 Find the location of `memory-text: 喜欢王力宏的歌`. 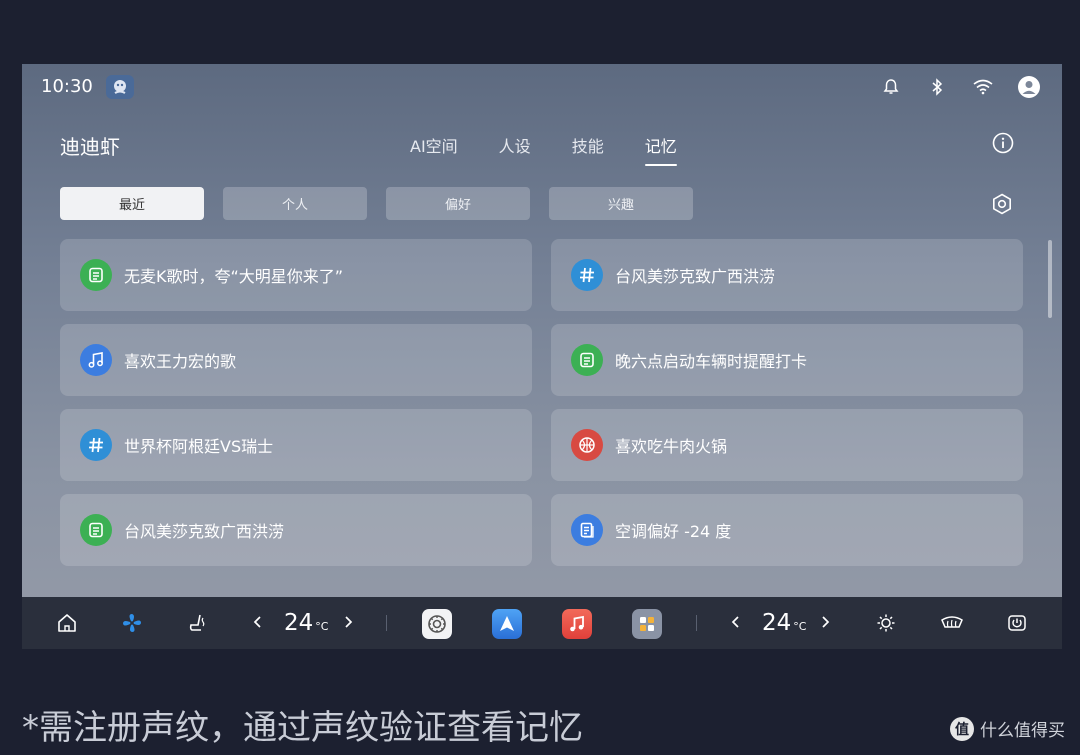

memory-text: 喜欢王力宏的歌 is located at coordinates (180, 361).